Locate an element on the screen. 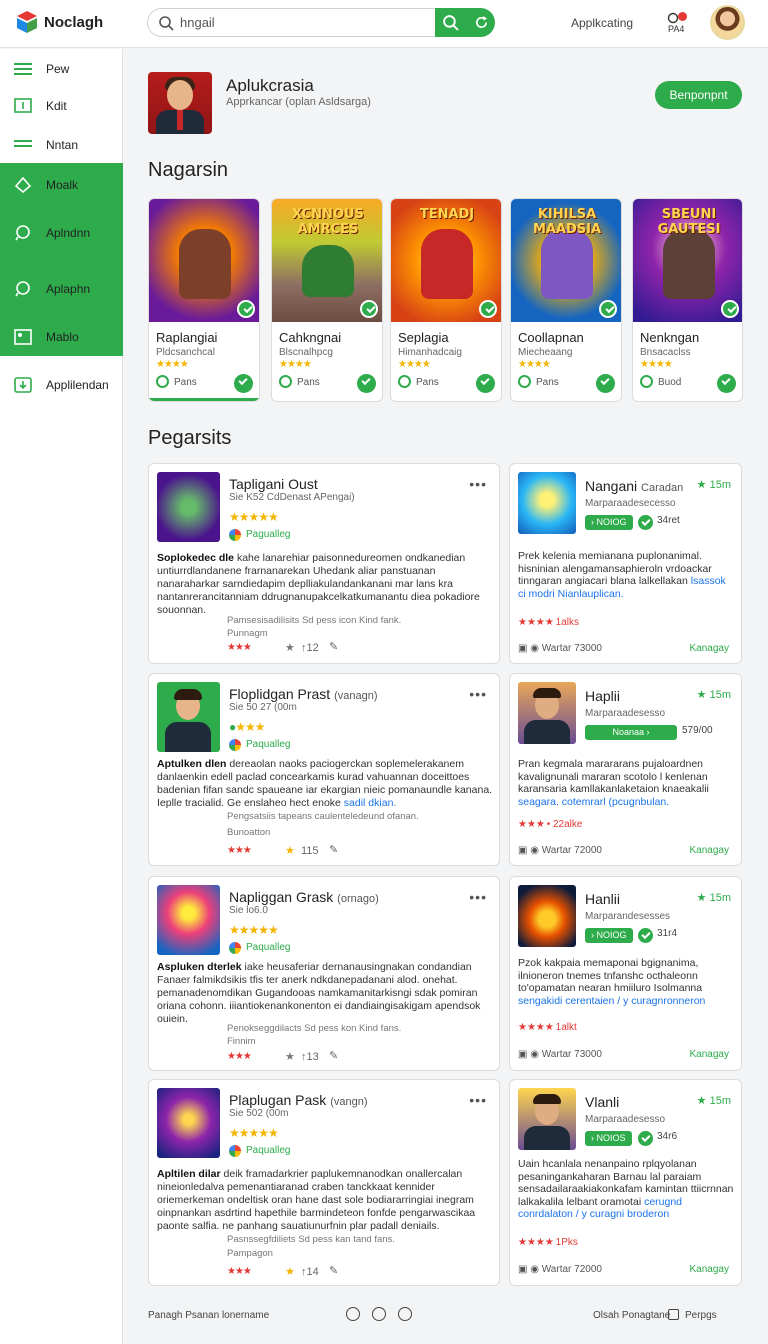  sidebar-item-mablo: Mablo is located at coordinates (61, 337).